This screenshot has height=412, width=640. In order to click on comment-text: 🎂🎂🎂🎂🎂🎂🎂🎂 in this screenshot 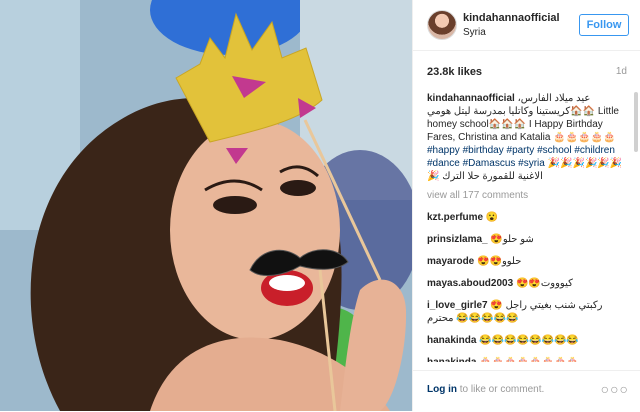, I will do `click(529, 359)`.